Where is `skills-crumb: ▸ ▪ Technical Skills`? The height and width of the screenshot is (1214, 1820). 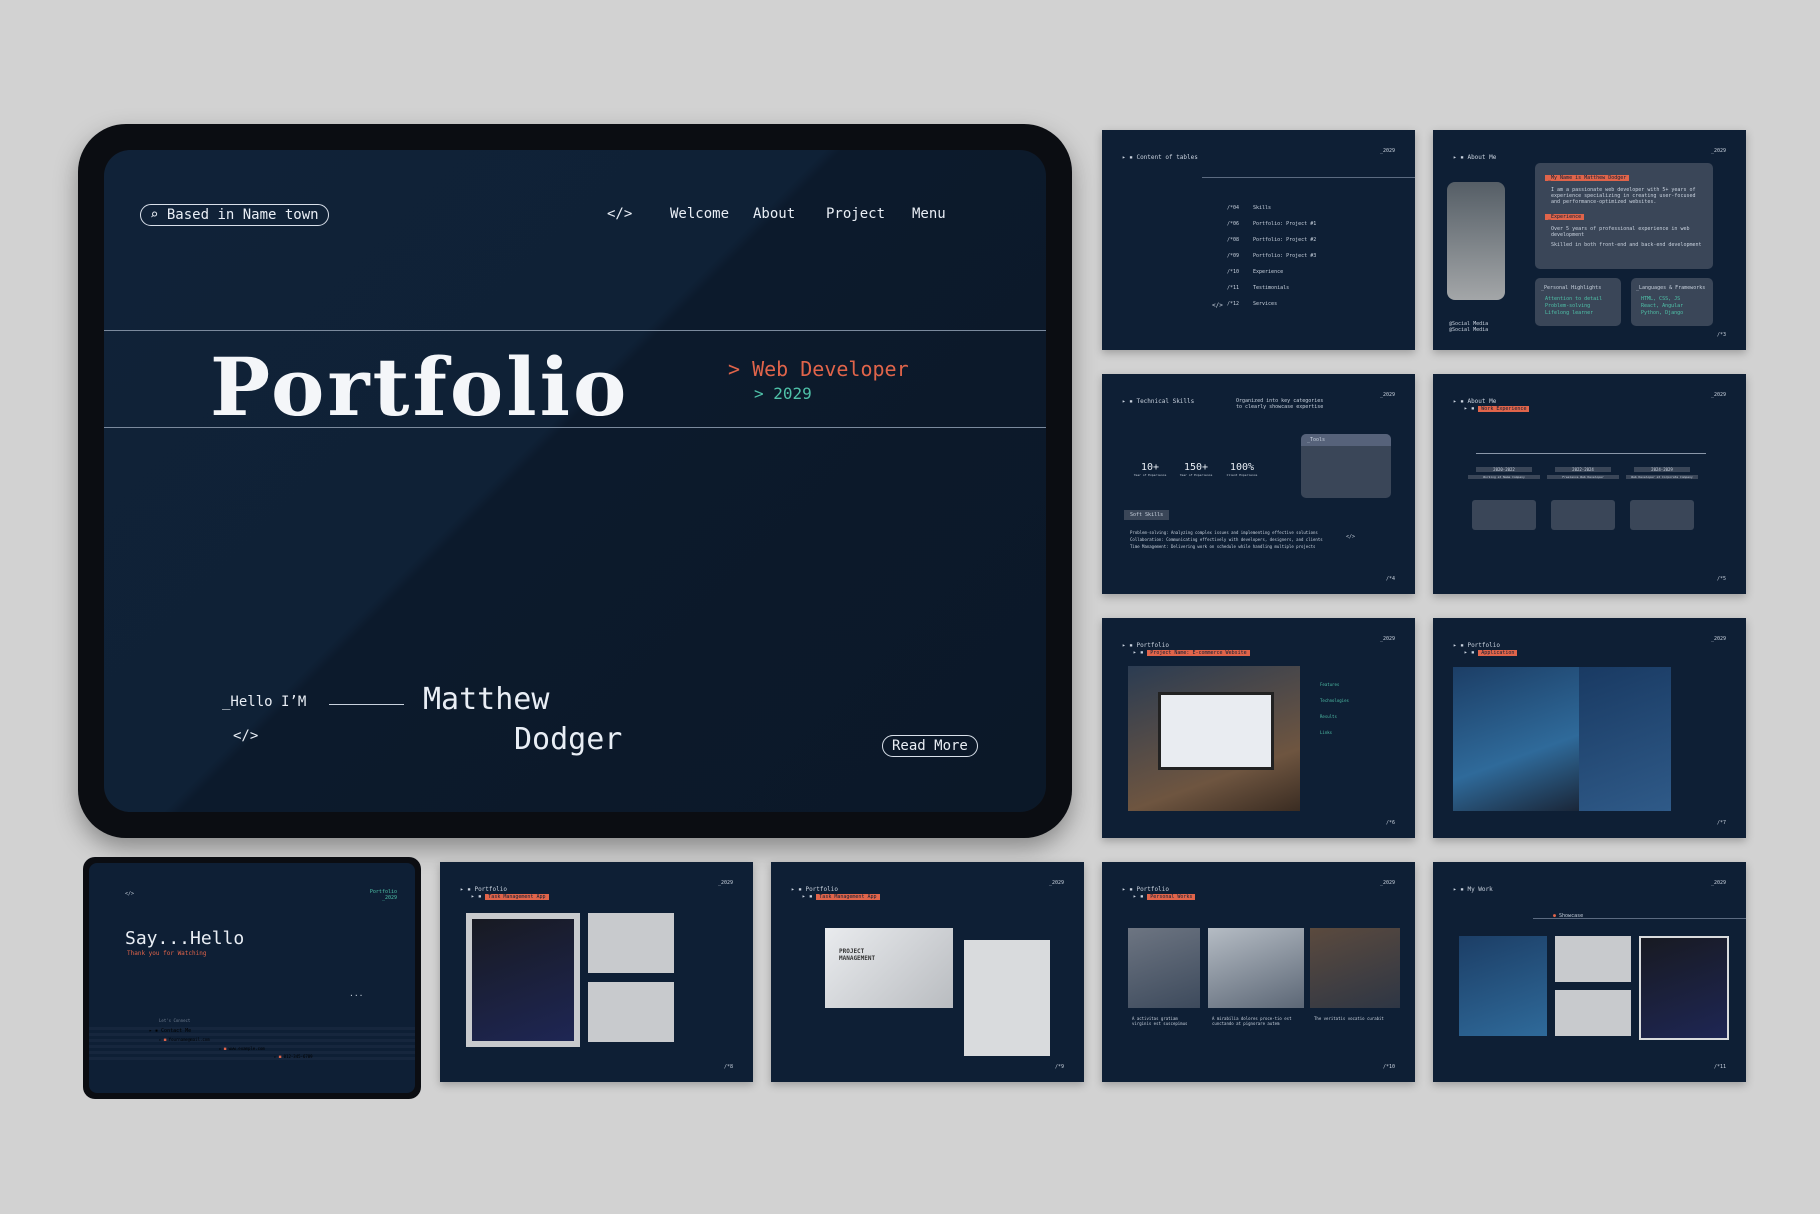 skills-crumb: ▸ ▪ Technical Skills is located at coordinates (1158, 401).